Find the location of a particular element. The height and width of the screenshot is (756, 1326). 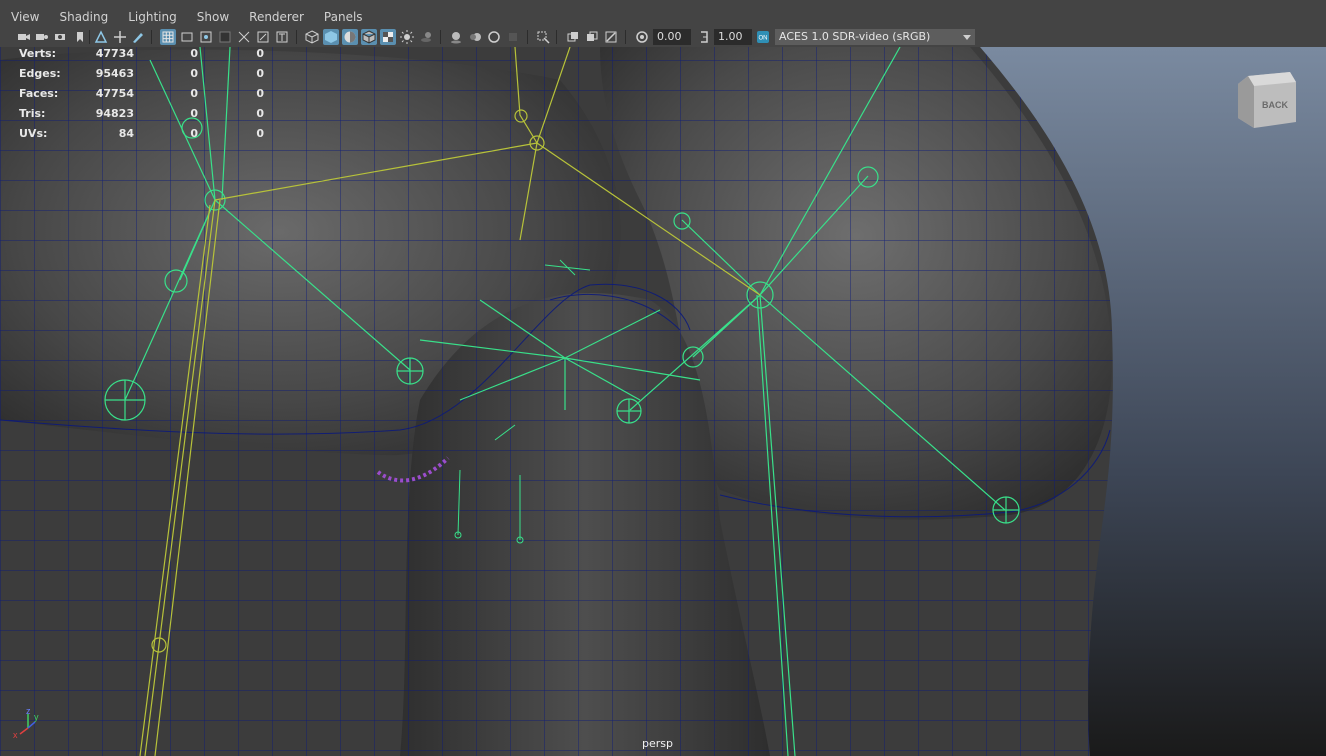

camera-name-label: persp is located at coordinates (657, 743).